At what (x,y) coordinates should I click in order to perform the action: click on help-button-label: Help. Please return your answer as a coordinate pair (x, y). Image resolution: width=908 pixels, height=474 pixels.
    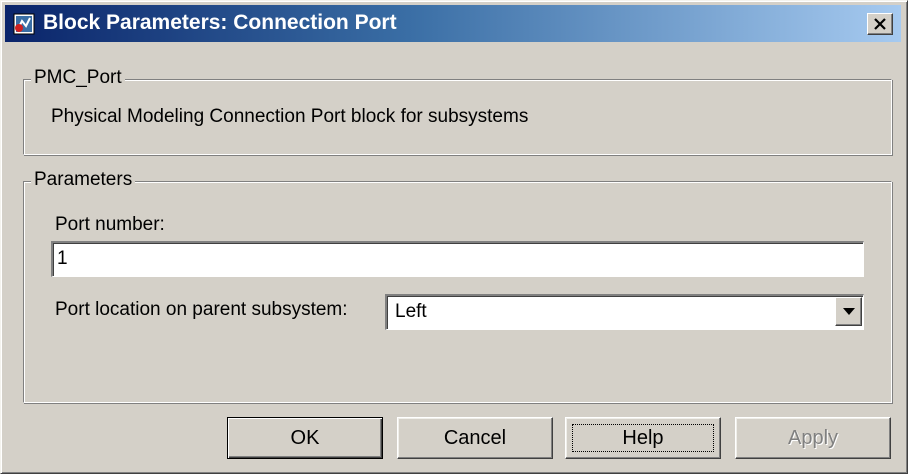
    Looking at the image, I should click on (643, 438).